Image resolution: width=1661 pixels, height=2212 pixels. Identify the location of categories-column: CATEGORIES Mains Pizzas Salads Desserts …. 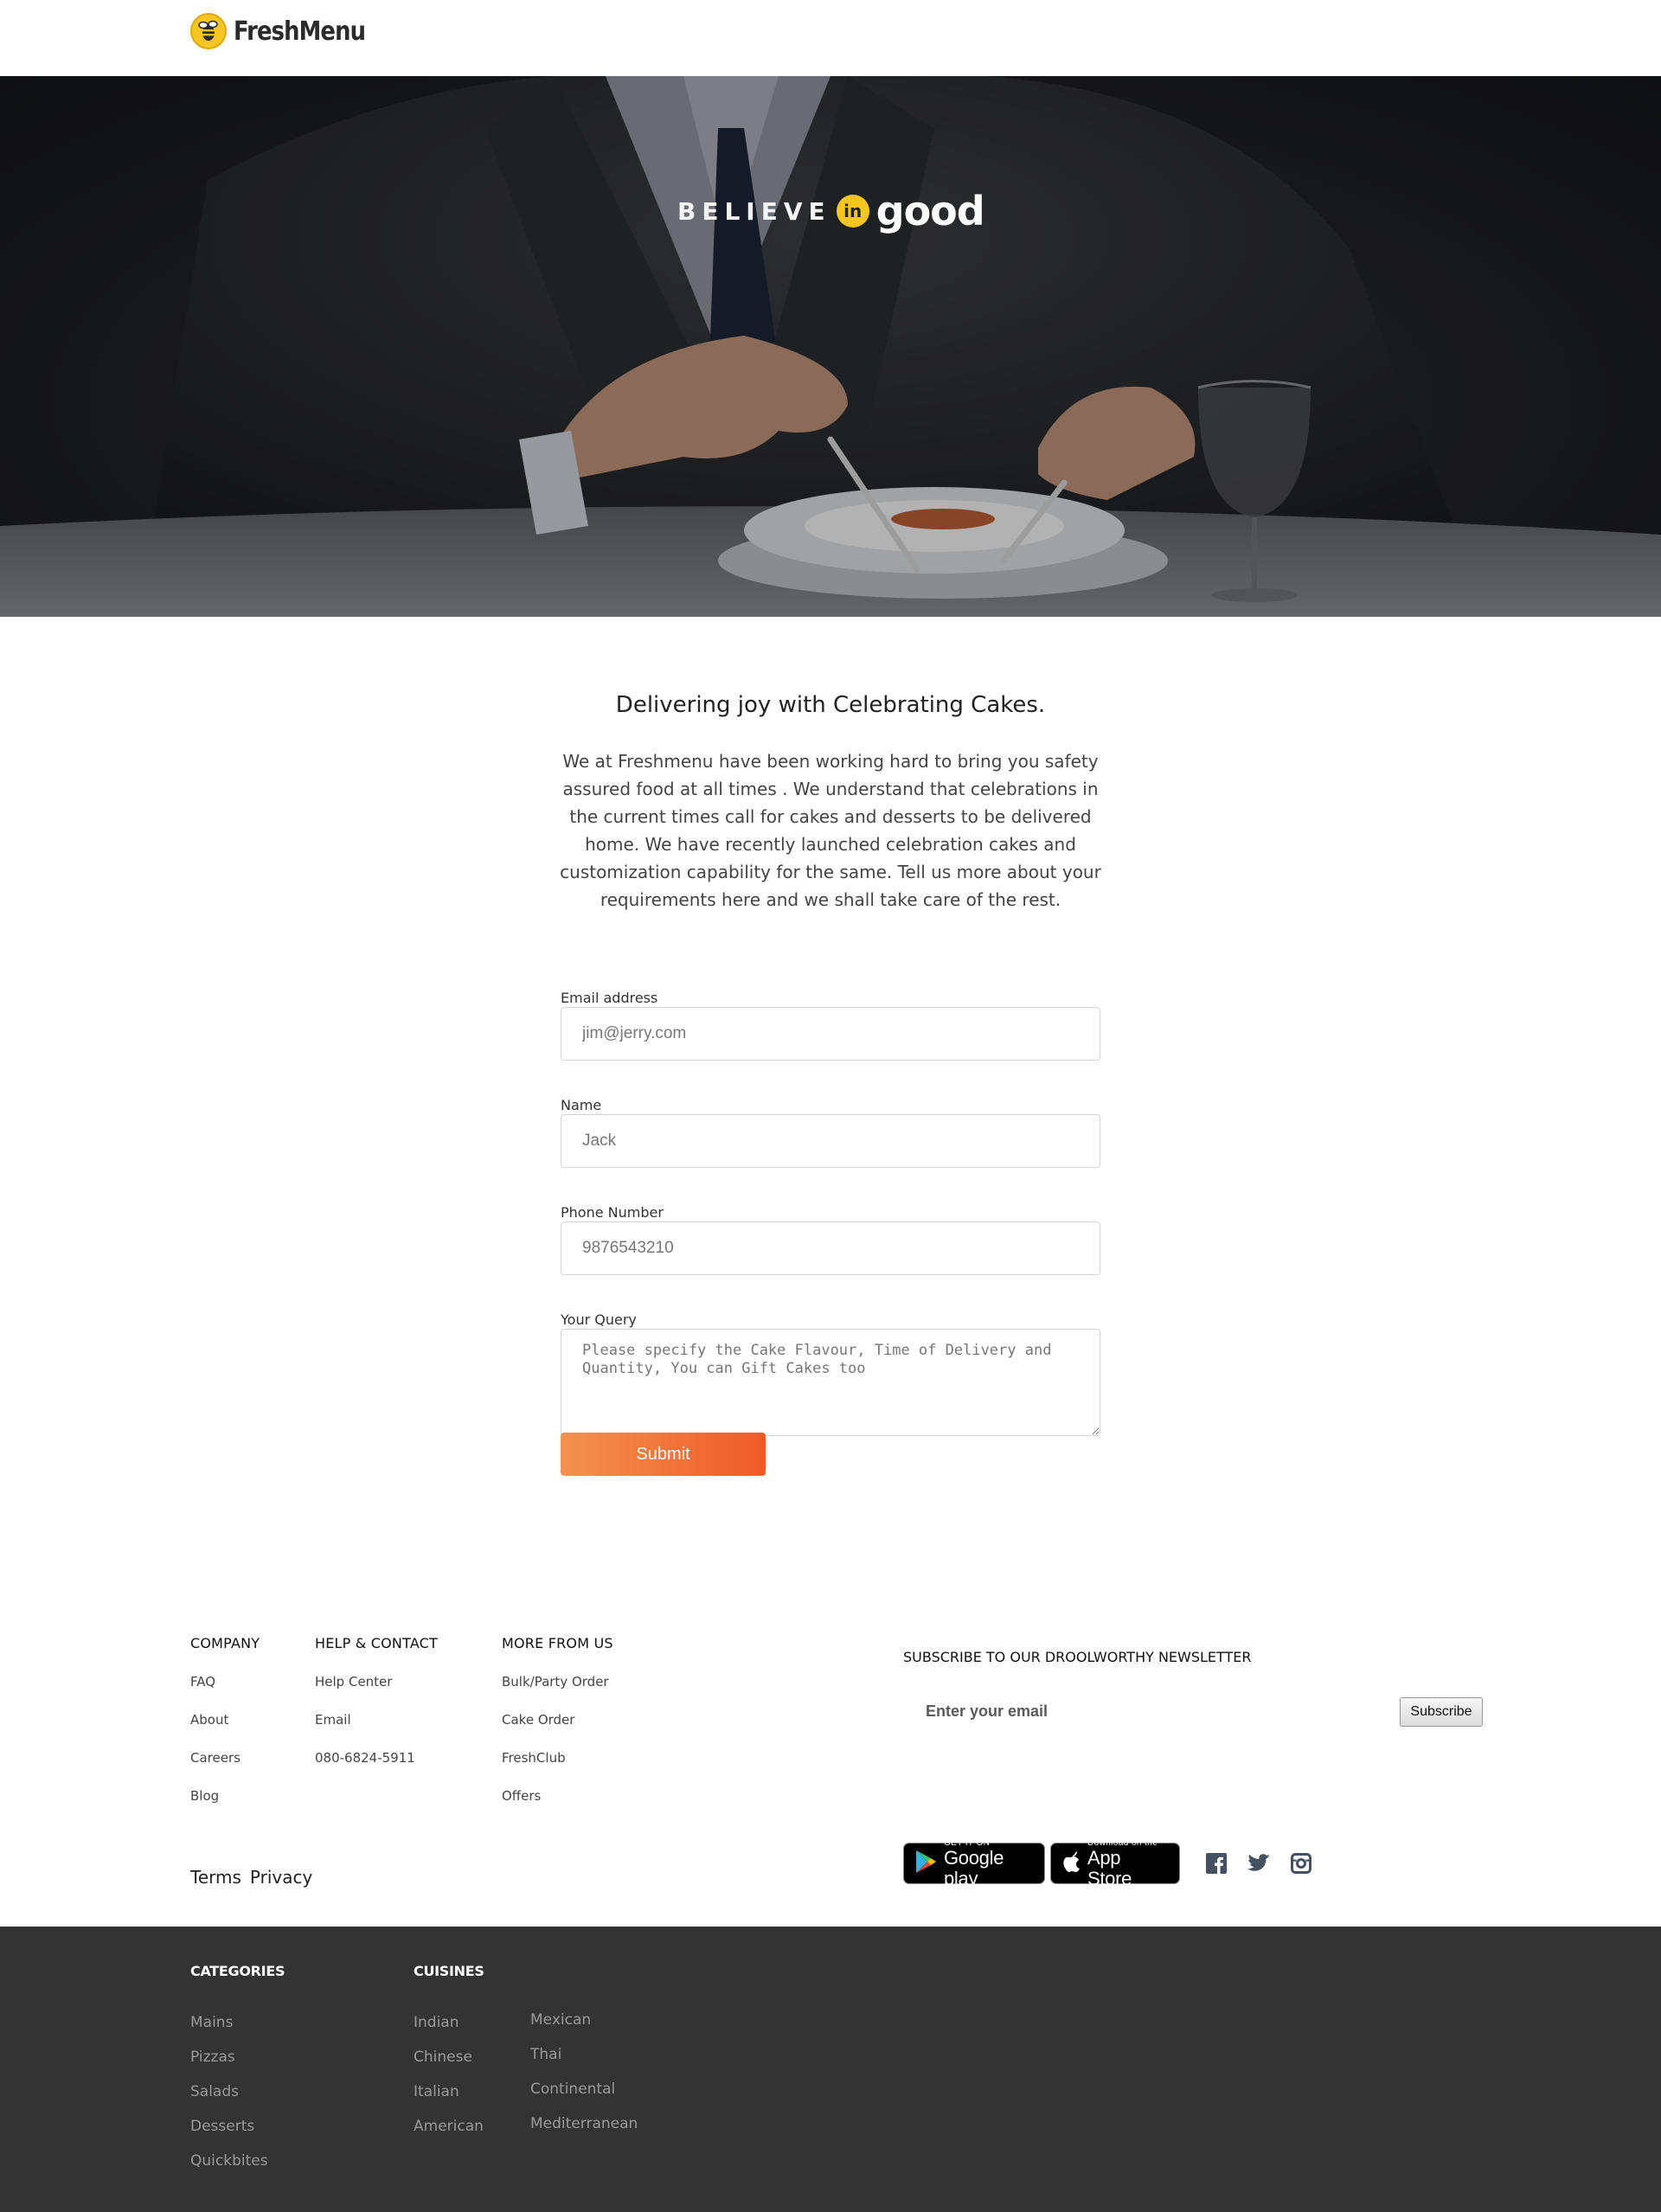
(238, 2075).